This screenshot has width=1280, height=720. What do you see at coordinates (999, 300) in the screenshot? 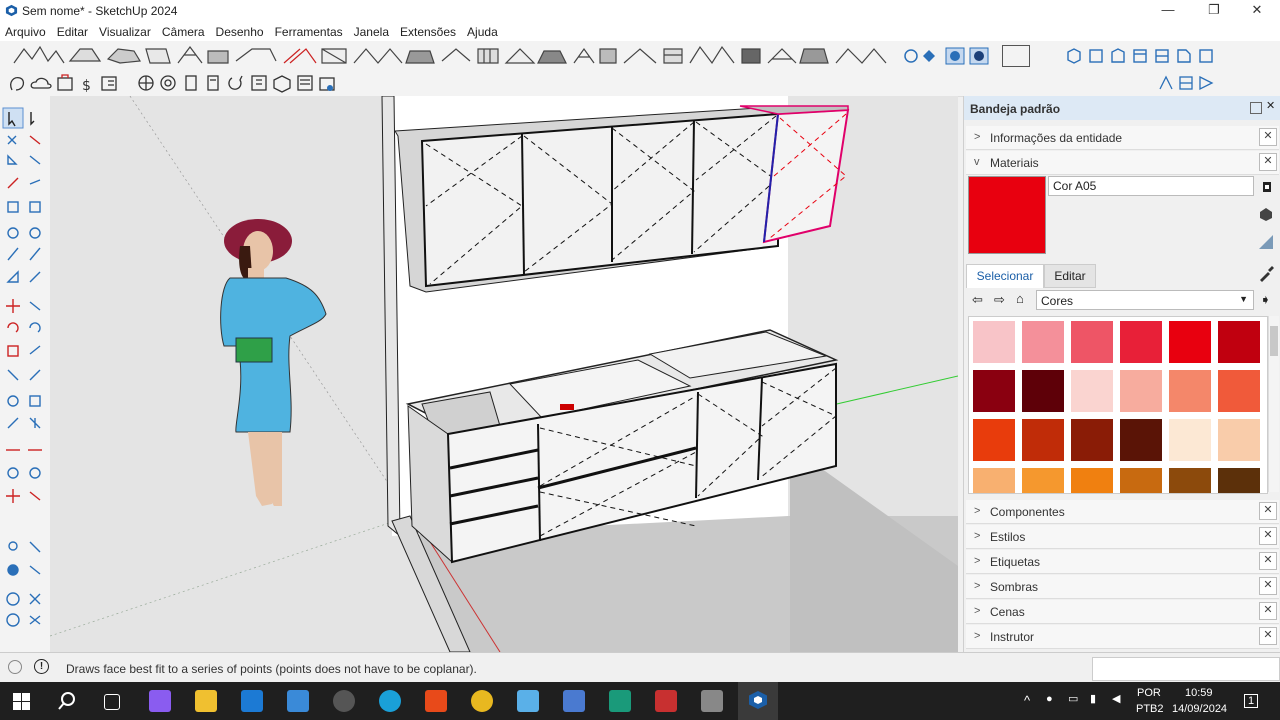
I see `forward-arrow-icon: ⇨` at bounding box center [999, 300].